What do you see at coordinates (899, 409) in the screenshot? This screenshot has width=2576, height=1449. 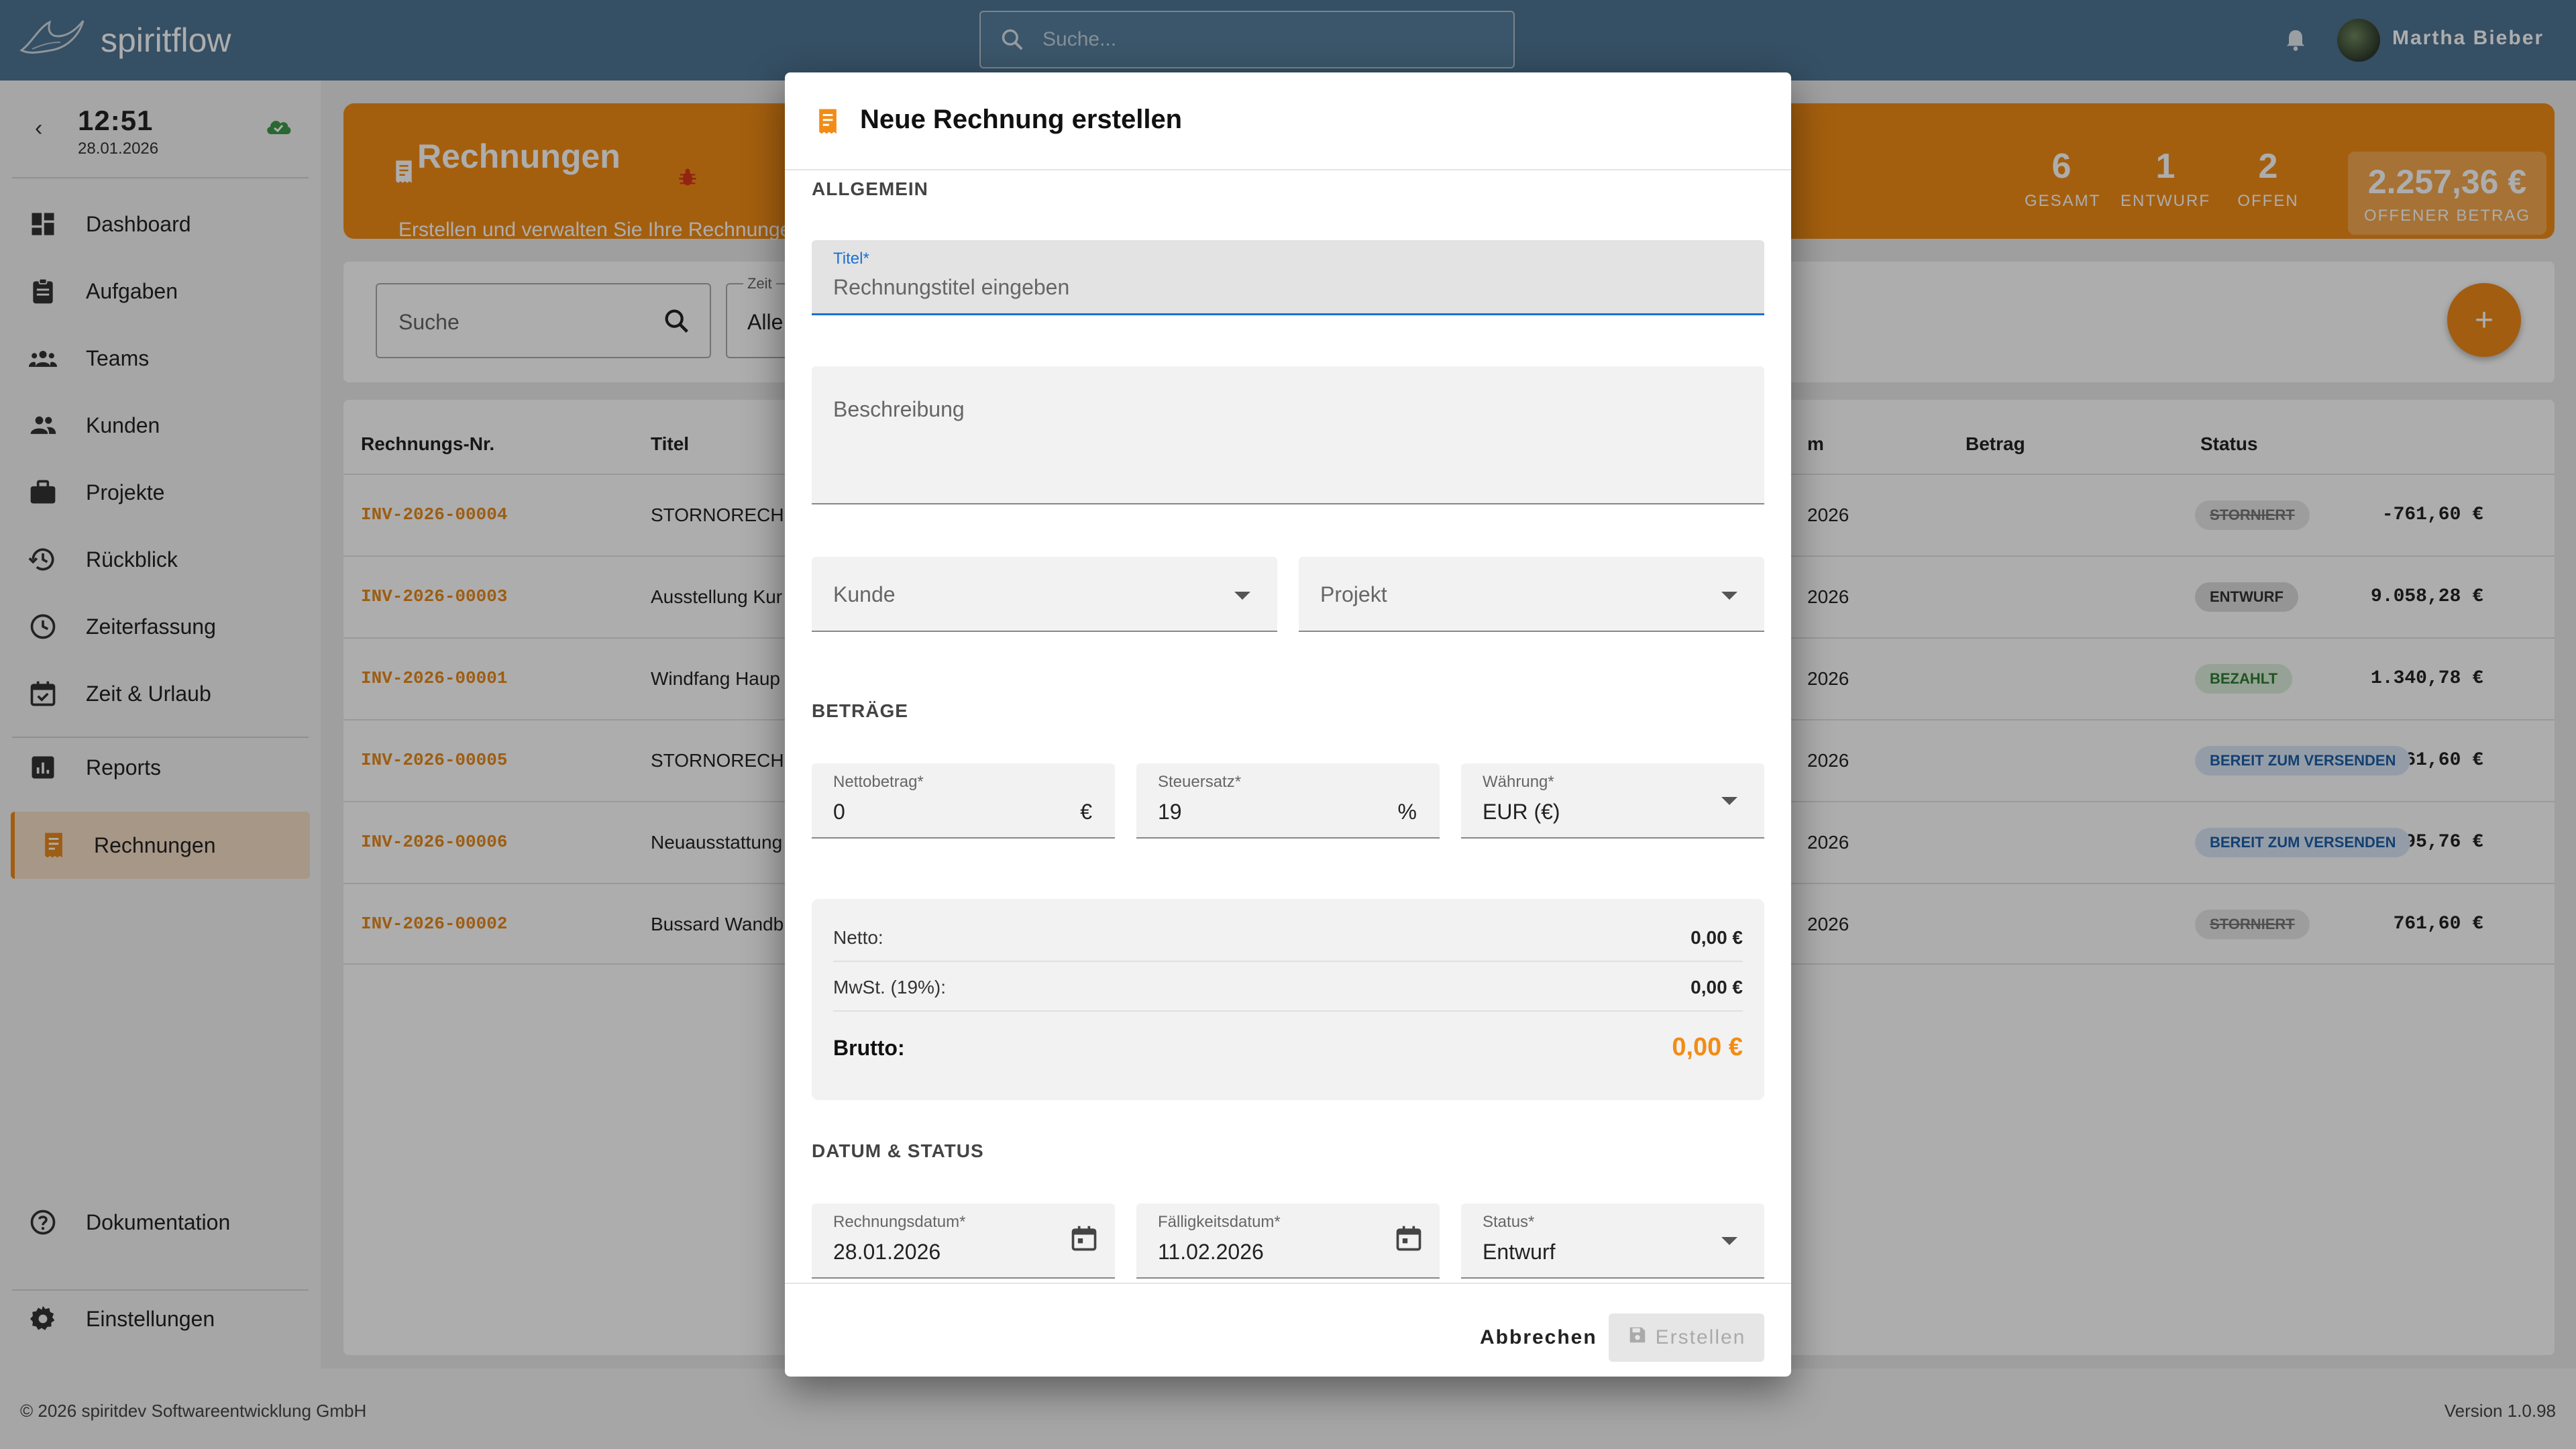 I see `description-placeholder: Beschreibung` at bounding box center [899, 409].